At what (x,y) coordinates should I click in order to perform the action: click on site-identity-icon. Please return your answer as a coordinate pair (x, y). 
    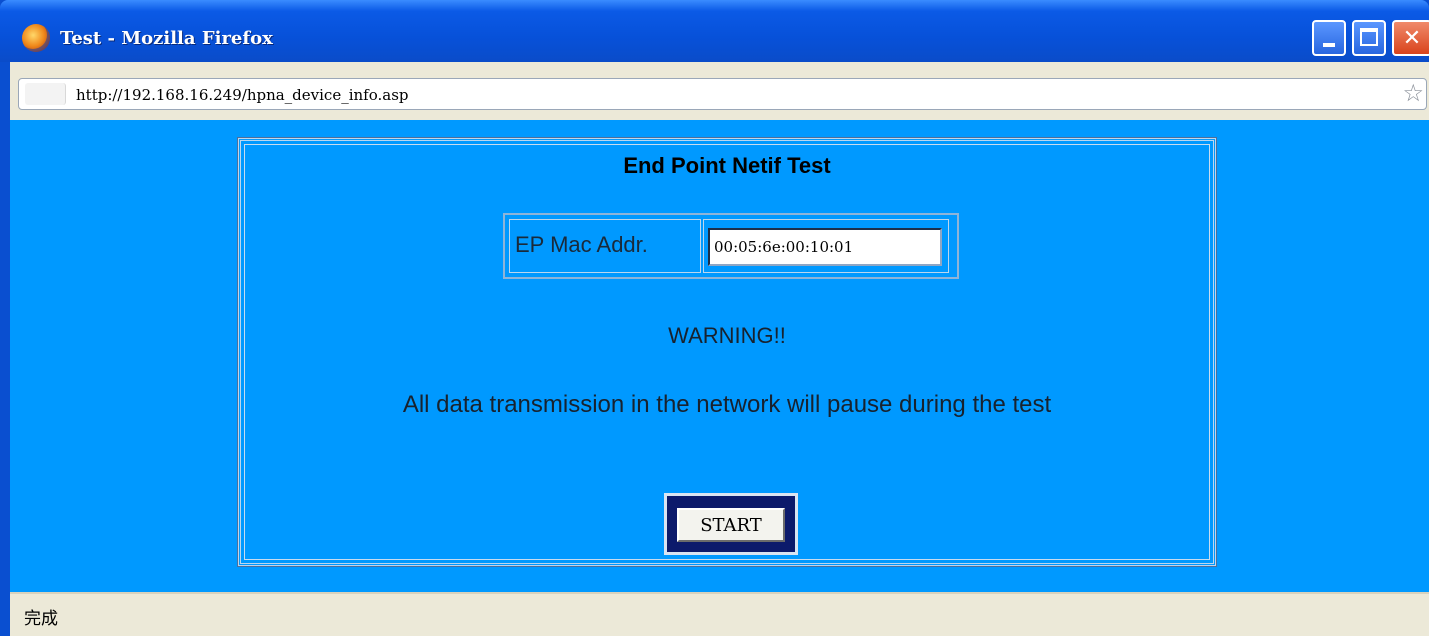
    Looking at the image, I should click on (45, 94).